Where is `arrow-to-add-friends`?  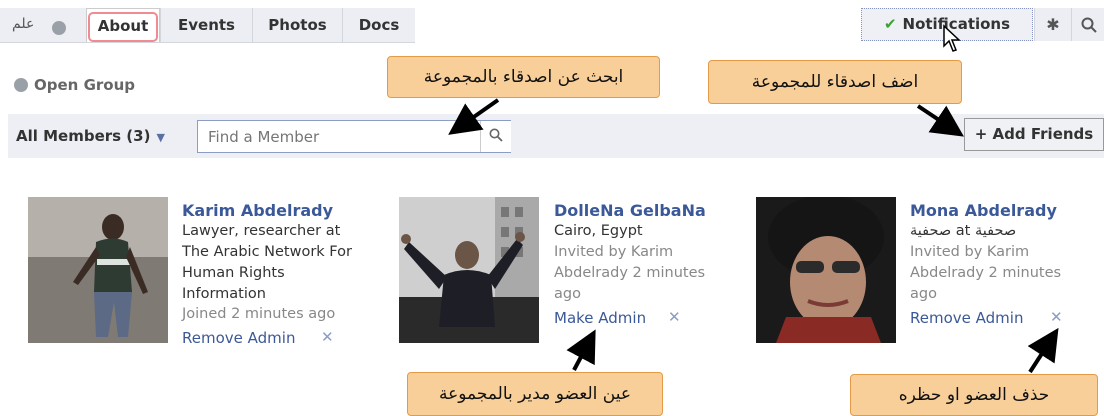
arrow-to-add-friends is located at coordinates (940, 120).